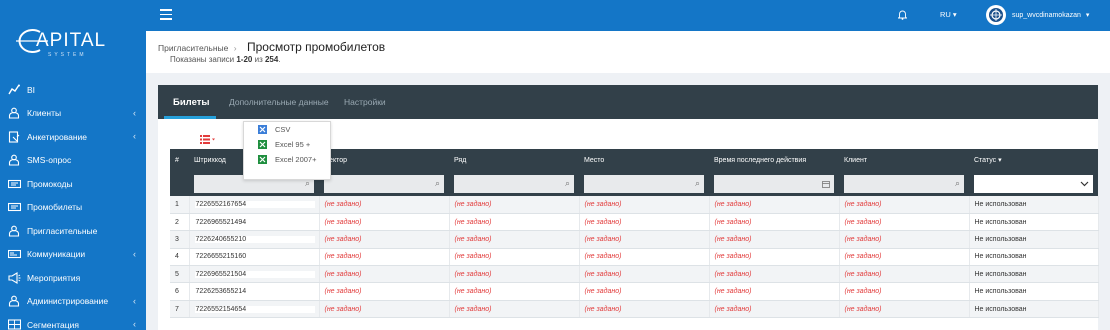 The height and width of the screenshot is (330, 1110). Describe the element at coordinates (193, 48) in the screenshot. I see `breadcrumb-link: Пригласительные` at that location.